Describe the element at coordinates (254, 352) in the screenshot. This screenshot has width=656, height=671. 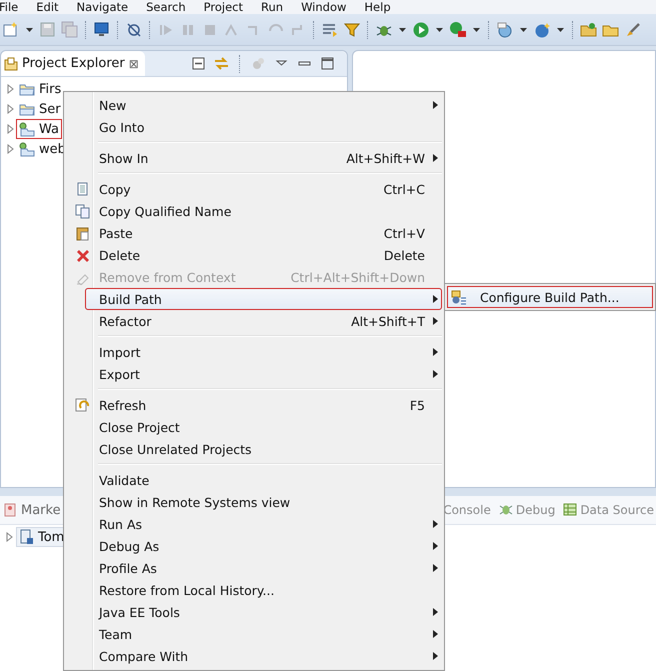
I see `menu-item: Import` at that location.